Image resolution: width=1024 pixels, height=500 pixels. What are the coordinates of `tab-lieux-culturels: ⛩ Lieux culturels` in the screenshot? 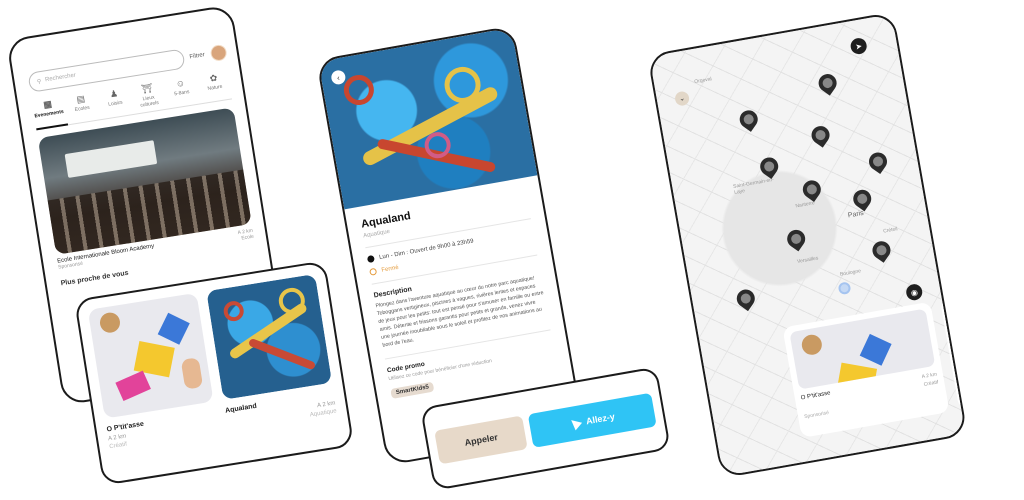 It's located at (148, 95).